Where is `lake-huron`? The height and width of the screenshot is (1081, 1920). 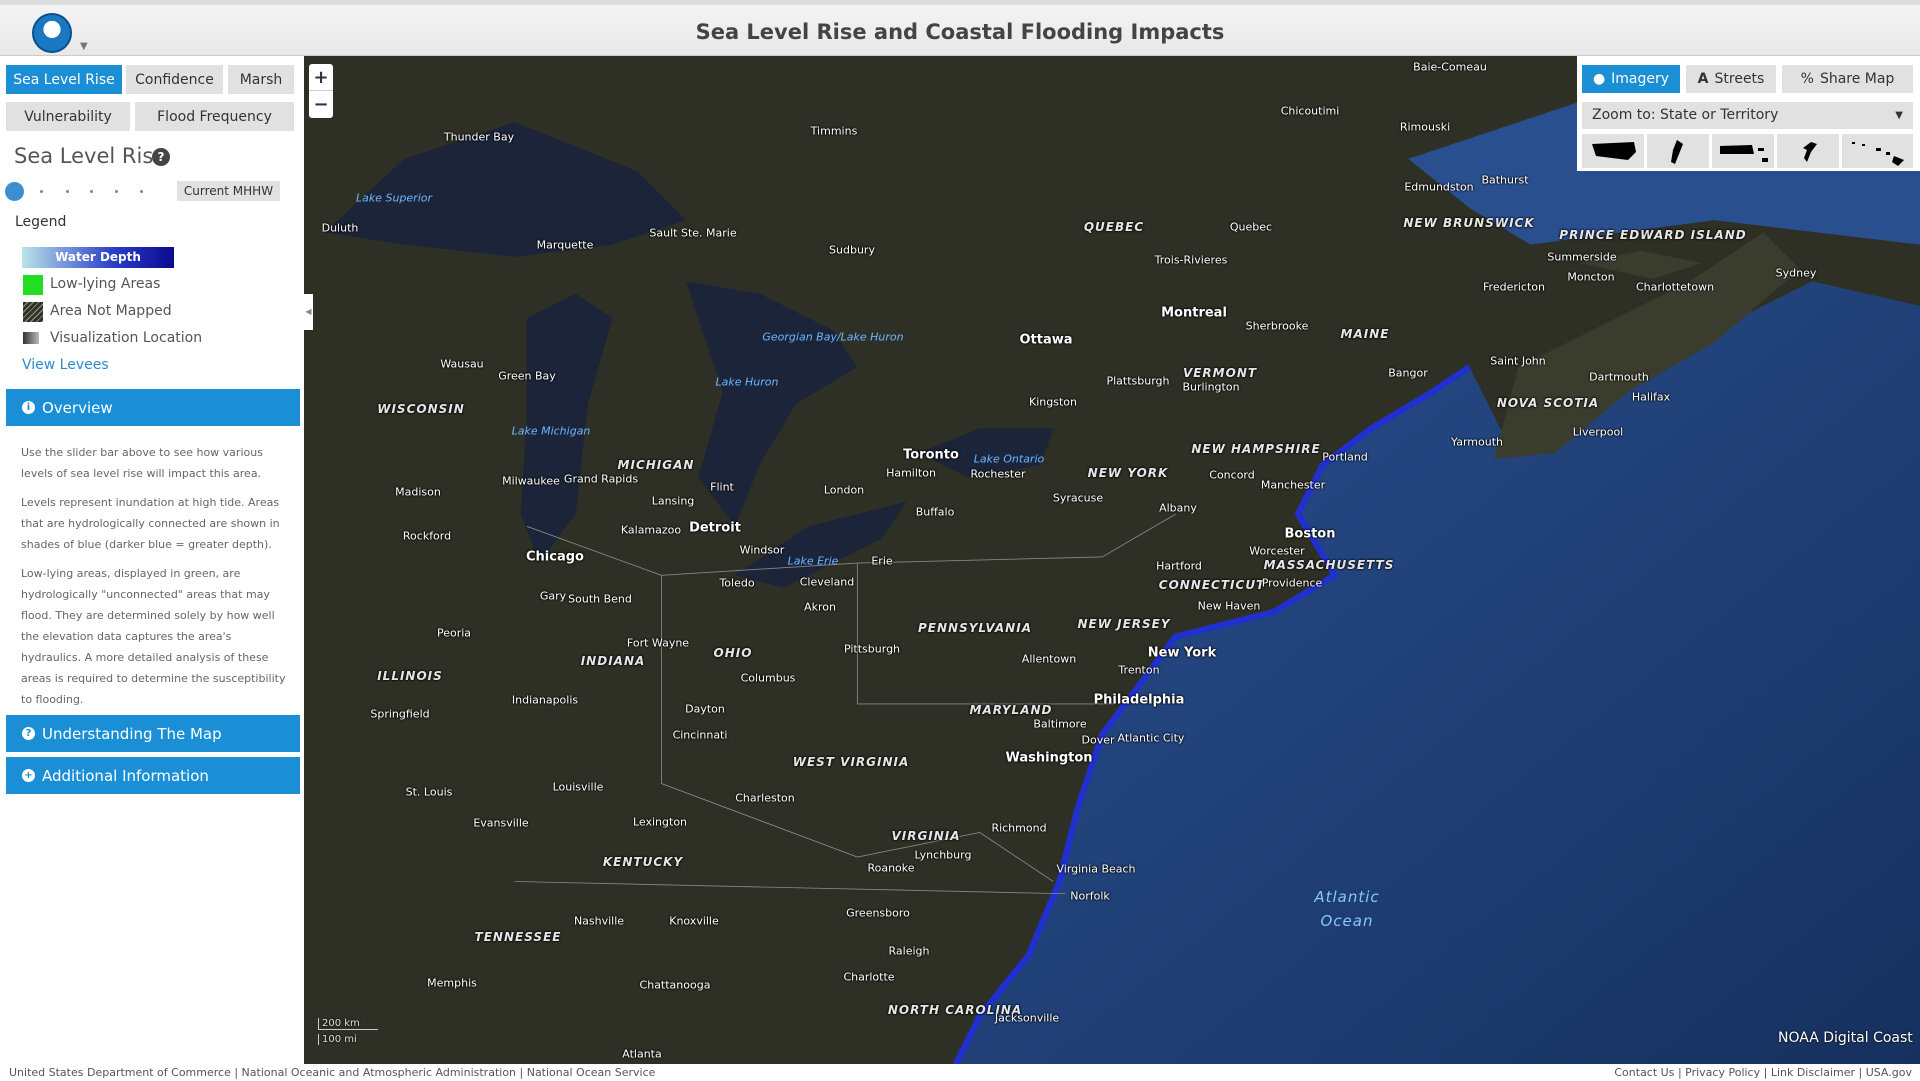
lake-huron is located at coordinates (771, 404).